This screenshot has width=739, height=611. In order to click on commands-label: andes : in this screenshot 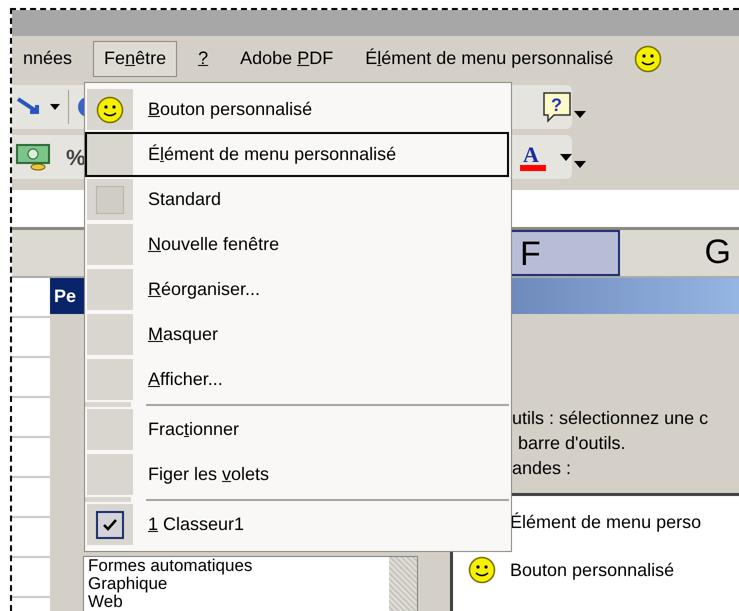, I will do `click(542, 468)`.